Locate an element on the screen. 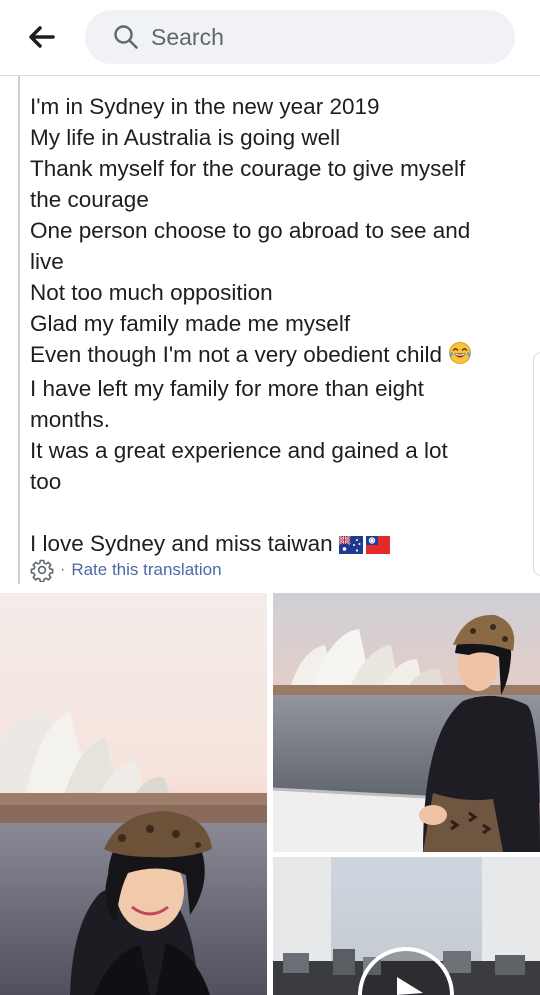 The width and height of the screenshot is (540, 995). post-line: too is located at coordinates (46, 481).